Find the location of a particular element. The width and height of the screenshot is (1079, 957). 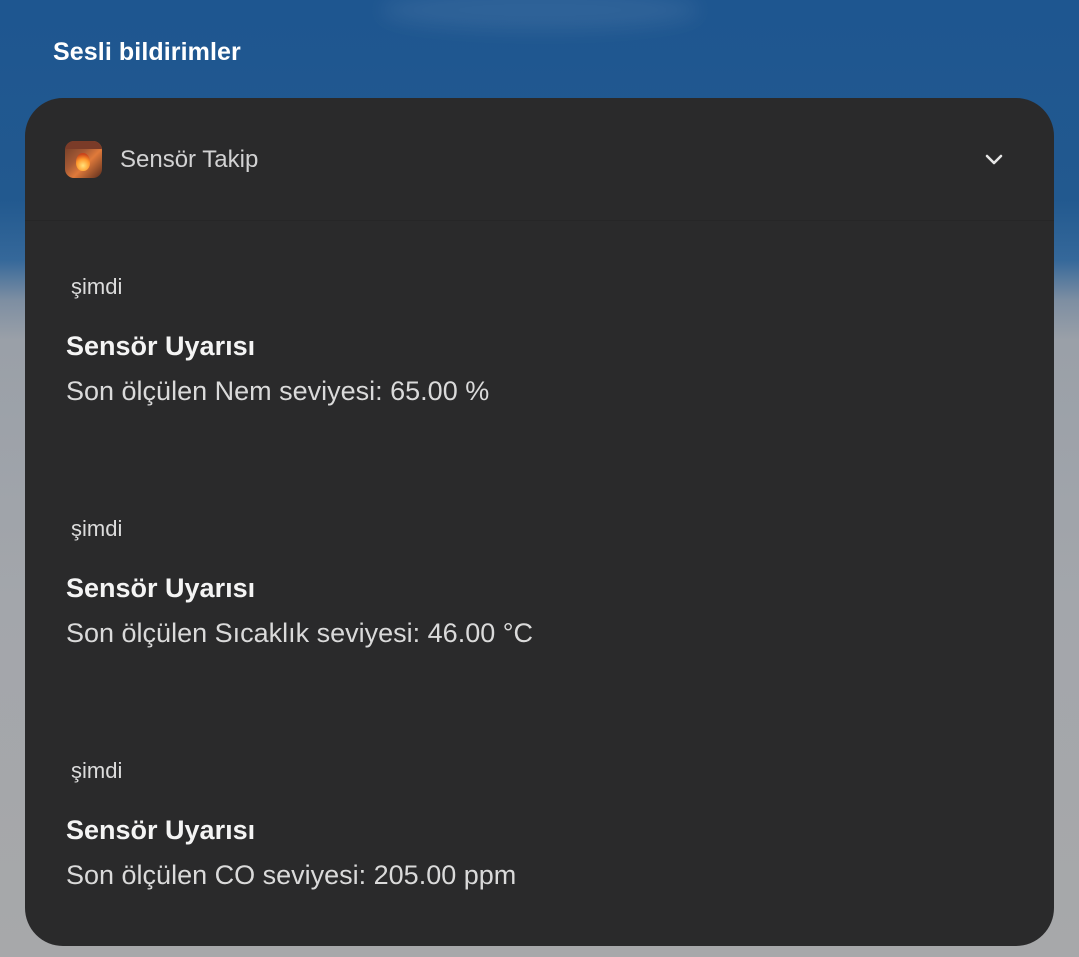

notification-body: Son ölçülen CO seviyesi: 205.00 ppm is located at coordinates (291, 875).